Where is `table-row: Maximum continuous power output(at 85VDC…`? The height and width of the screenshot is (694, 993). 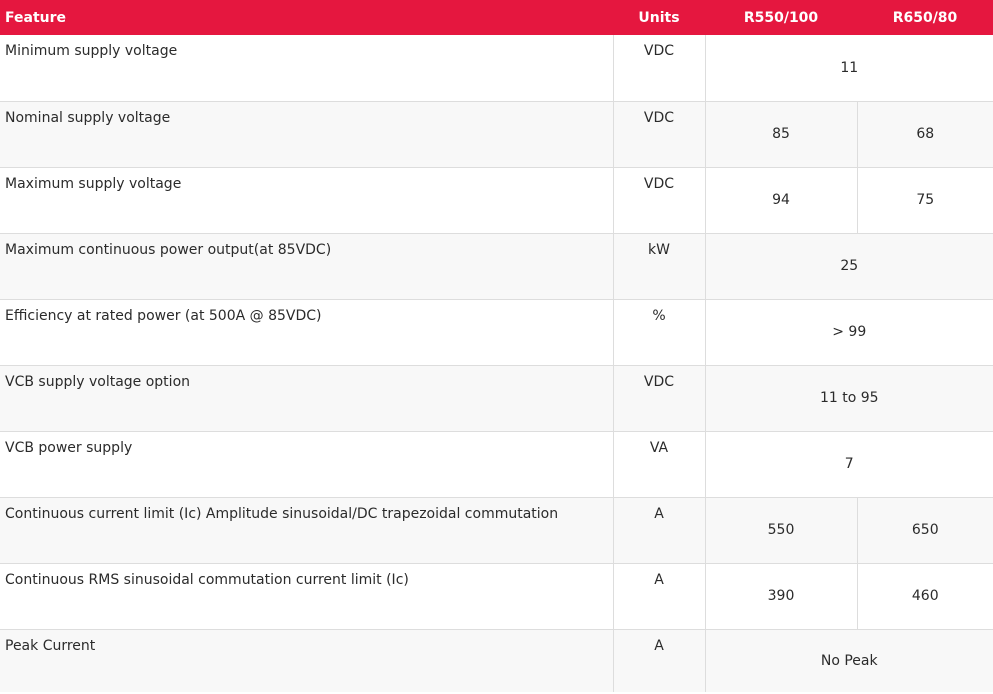 table-row: Maximum continuous power output(at 85VDC… is located at coordinates (496, 266).